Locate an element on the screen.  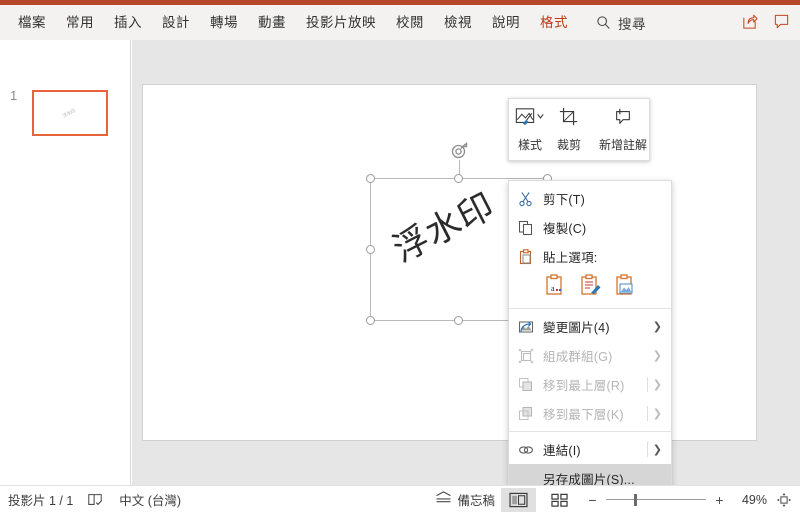
mini-toolbar-group-picture: 樣式 裁剪 is located at coordinates (548, 129).